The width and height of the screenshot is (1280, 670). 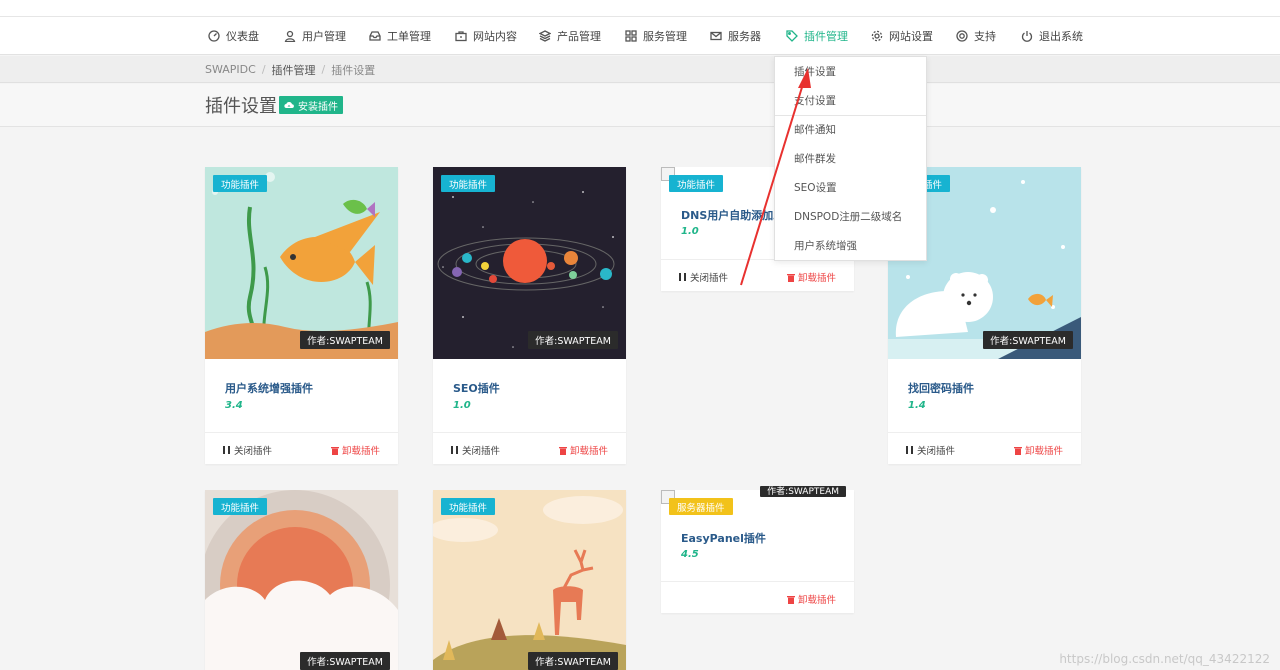 I want to click on nav-item-services: 服务管理, so click(x=656, y=36).